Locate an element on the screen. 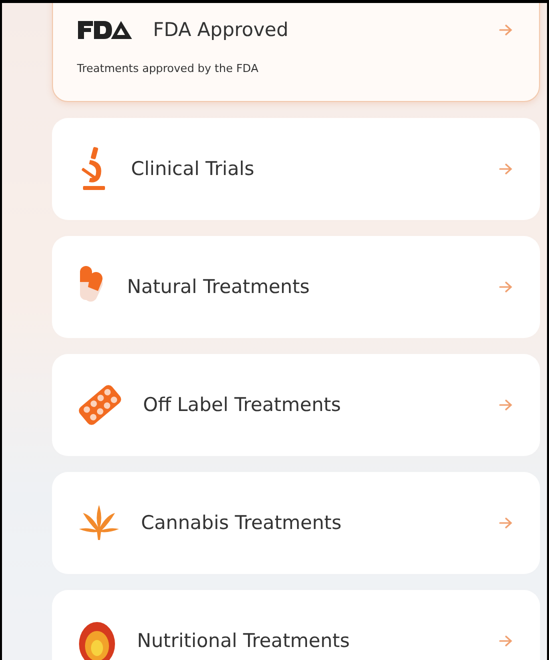 Image resolution: width=549 pixels, height=660 pixels. category-card: Nutritional Treatments is located at coordinates (296, 625).